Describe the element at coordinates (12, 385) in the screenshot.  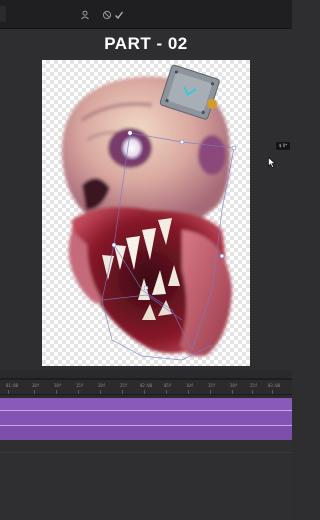
I see `tick-label: 01:00` at that location.